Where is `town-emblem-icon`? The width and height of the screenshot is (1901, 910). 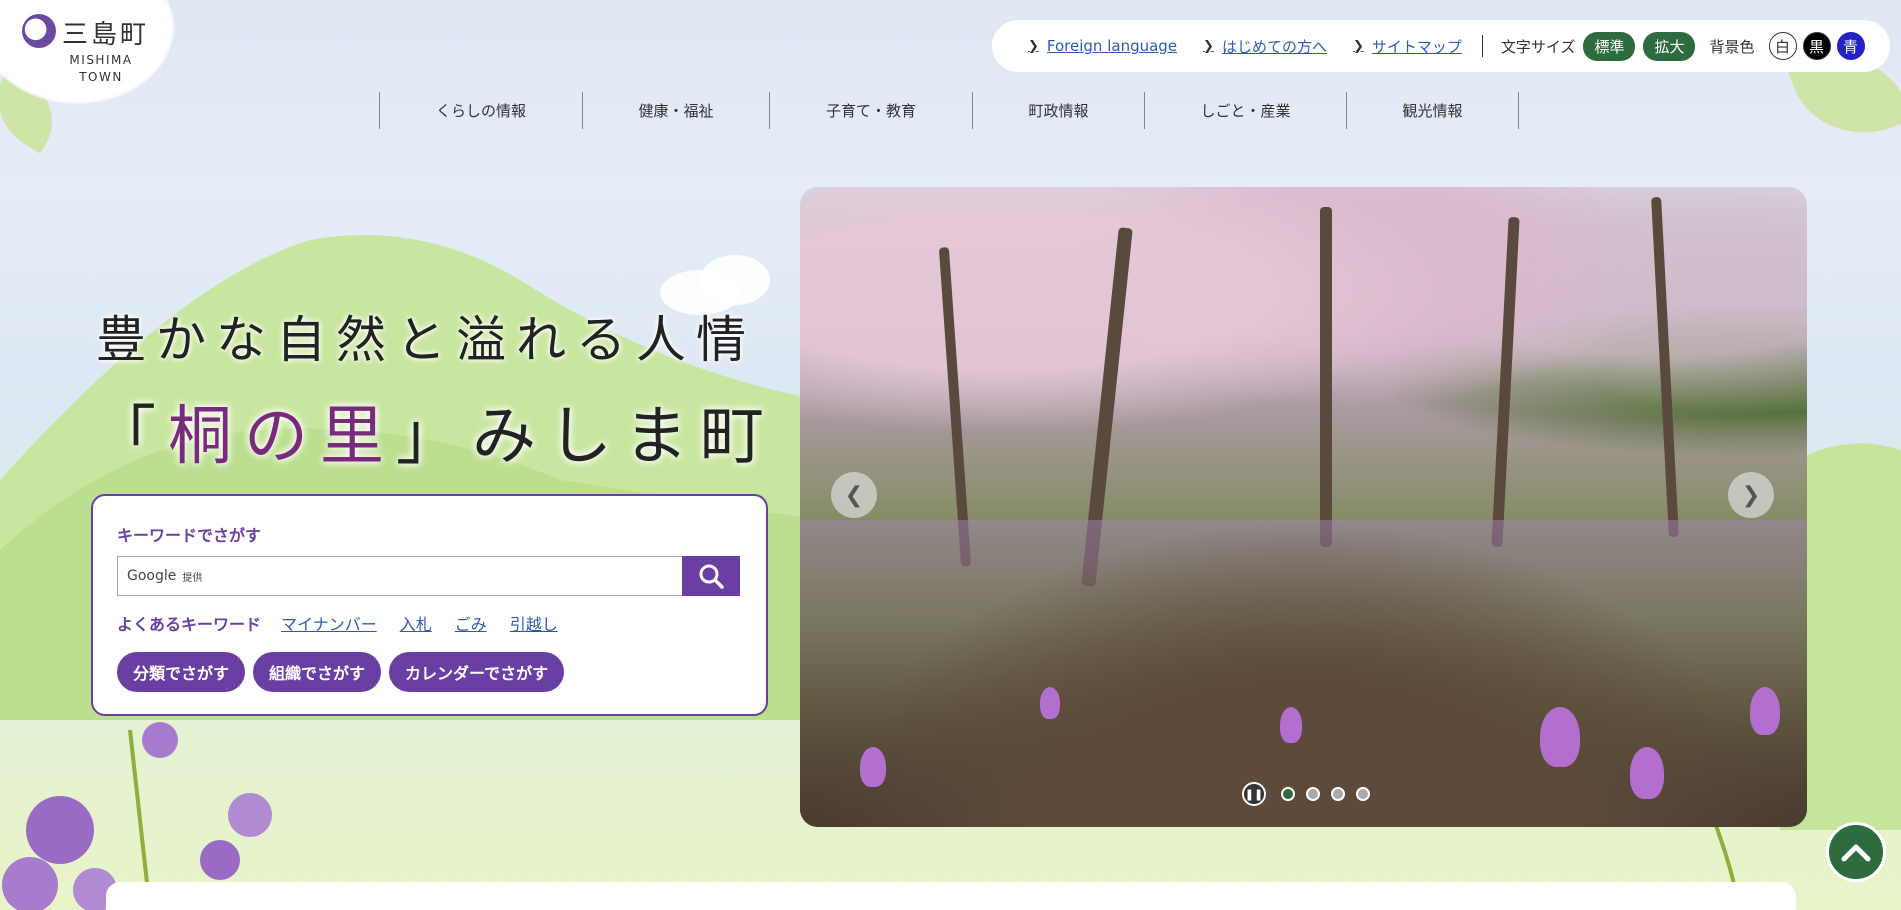 town-emblem-icon is located at coordinates (39, 31).